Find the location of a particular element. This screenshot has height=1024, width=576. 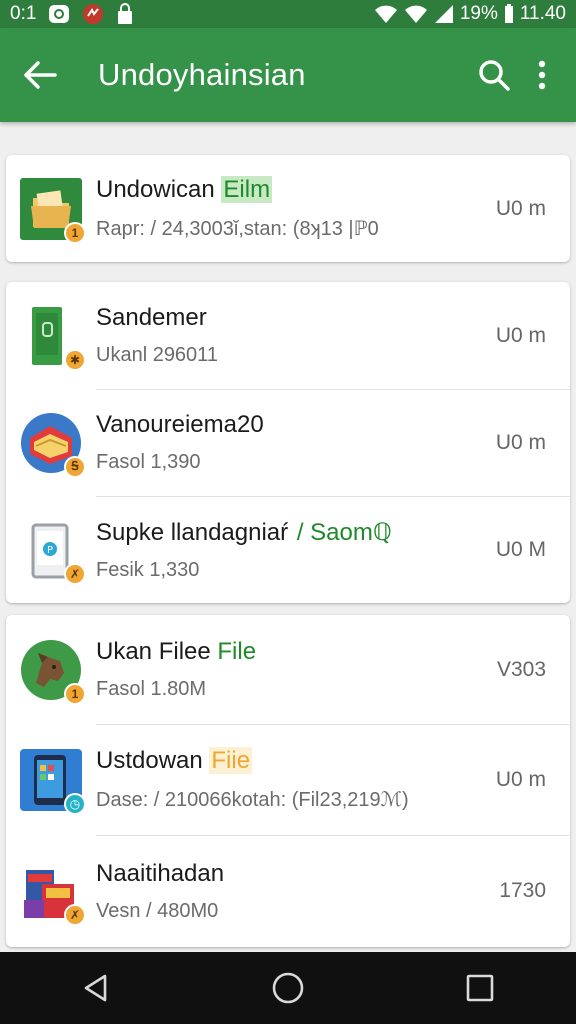

item-texts: Sandemer Ukanl 296011 is located at coordinates (281, 335).